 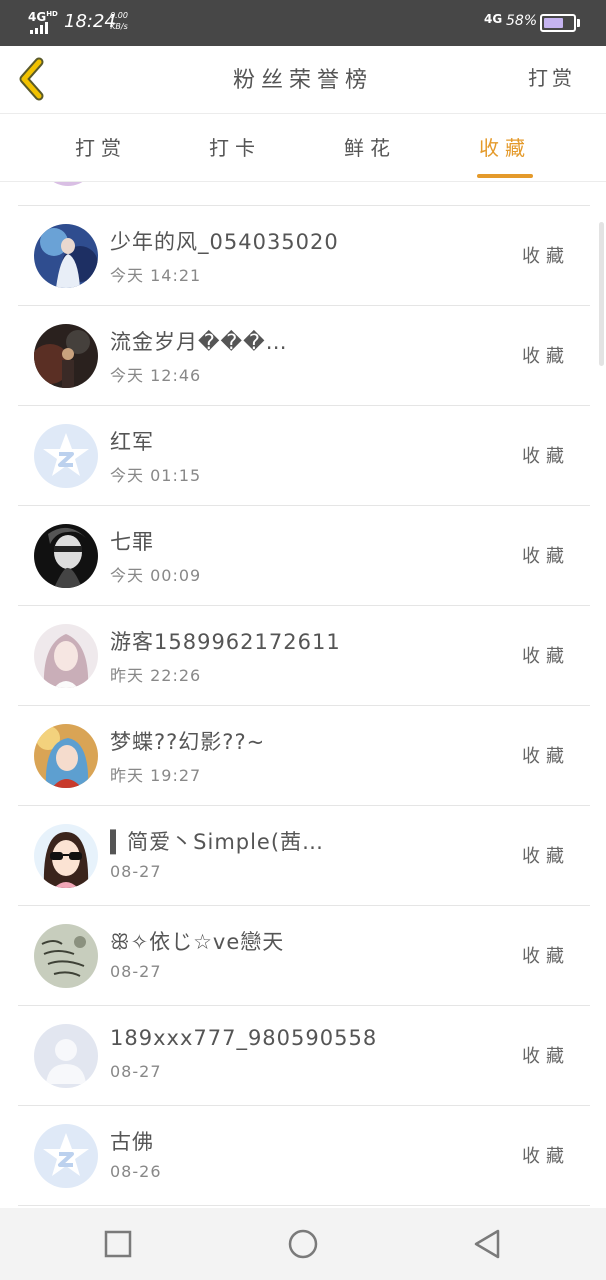 I want to click on home-button, so click(x=303, y=1244).